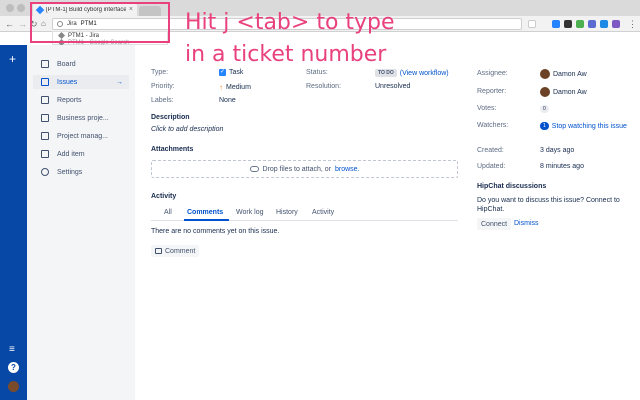  What do you see at coordinates (222, 72) in the screenshot?
I see `task-check-icon: ✓` at bounding box center [222, 72].